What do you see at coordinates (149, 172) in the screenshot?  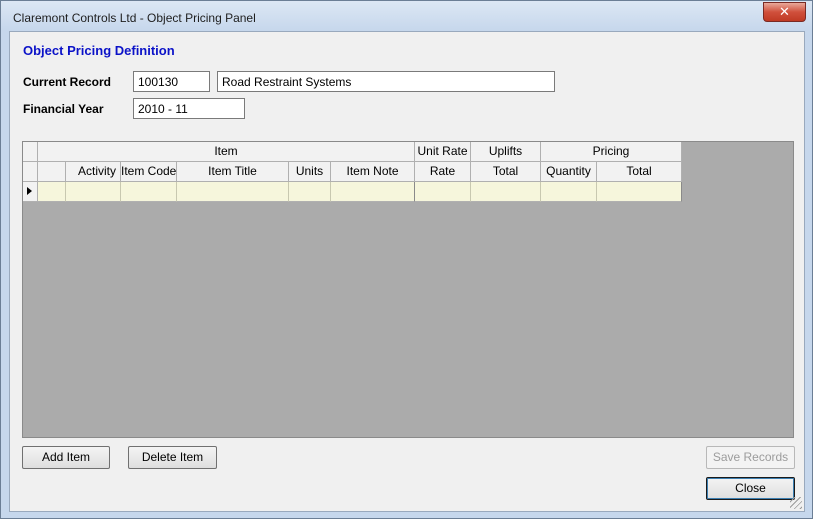 I see `column-header-item-code: Item Code` at bounding box center [149, 172].